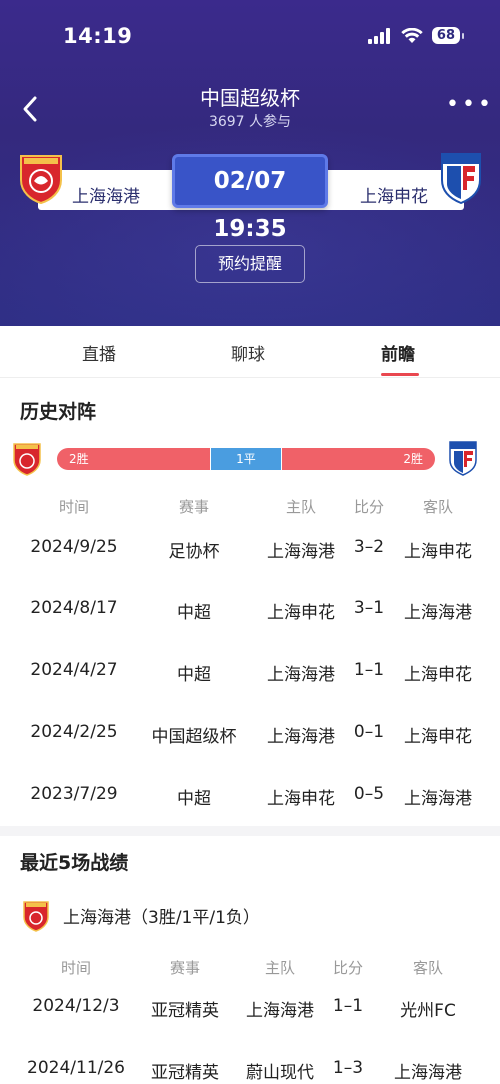  What do you see at coordinates (250, 799) in the screenshot?
I see `table-row: 2023/7/29 中超 上海申花 0–5 上海海港` at bounding box center [250, 799].